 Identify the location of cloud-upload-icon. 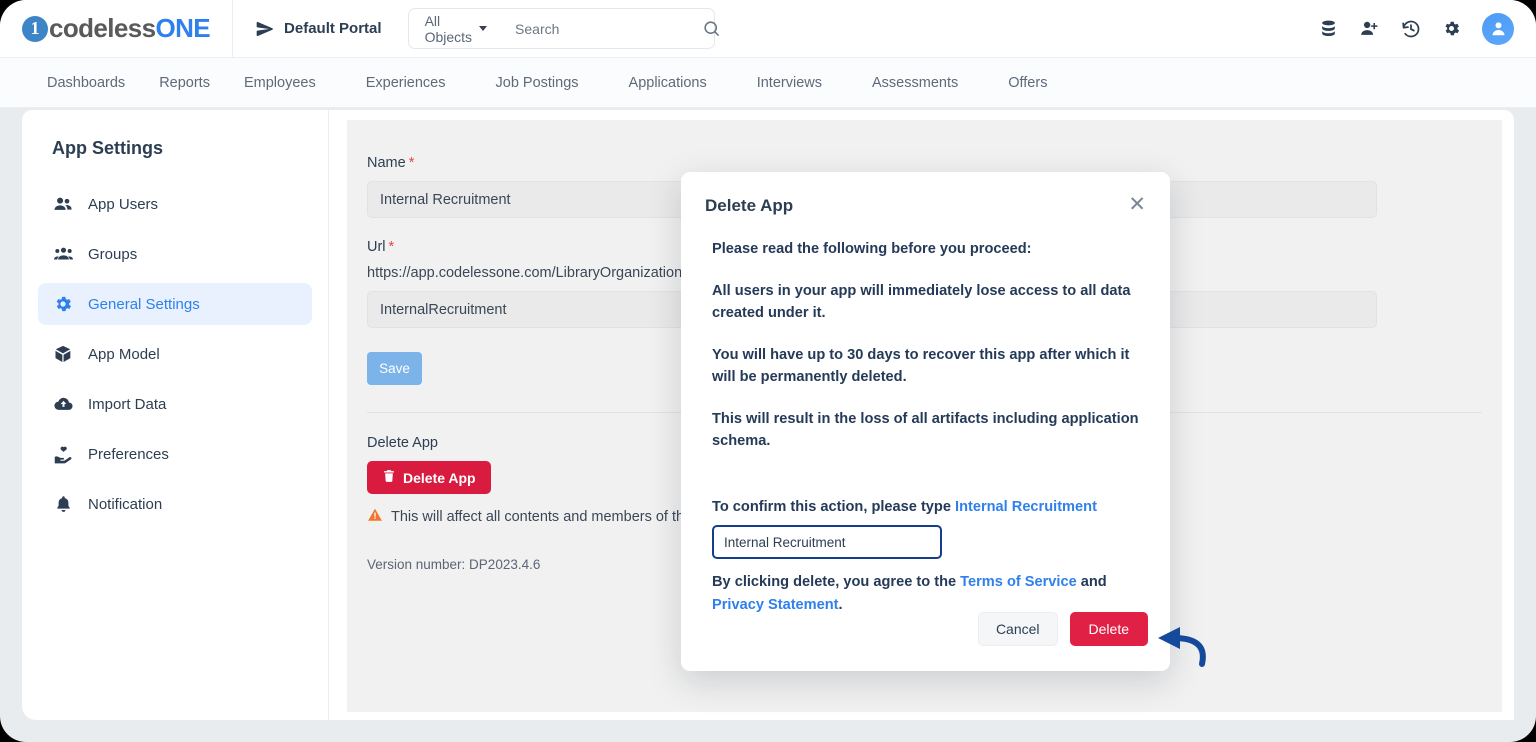
(63, 404).